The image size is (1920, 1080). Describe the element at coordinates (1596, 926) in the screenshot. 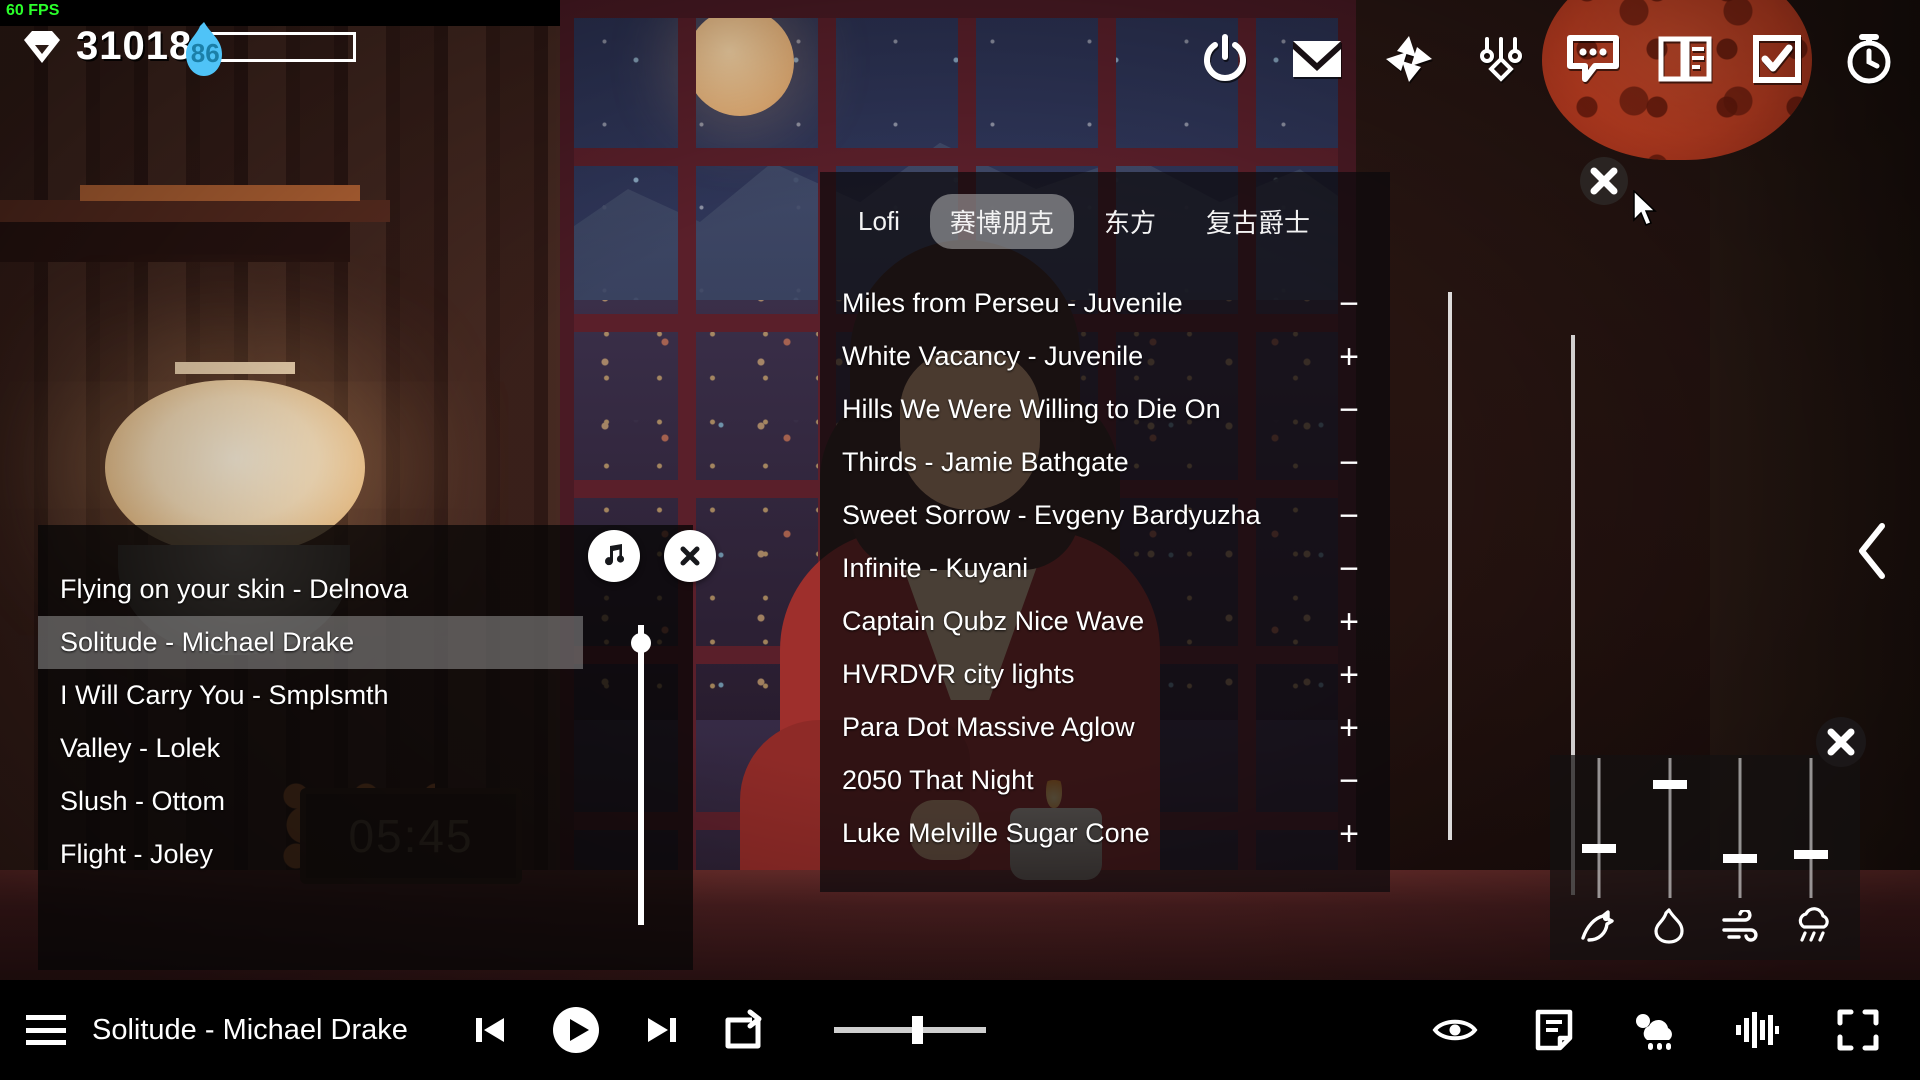

I see `bird-icon` at that location.